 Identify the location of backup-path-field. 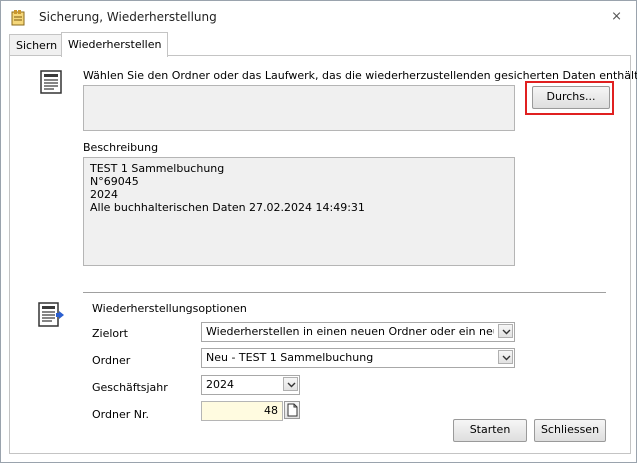
(299, 108).